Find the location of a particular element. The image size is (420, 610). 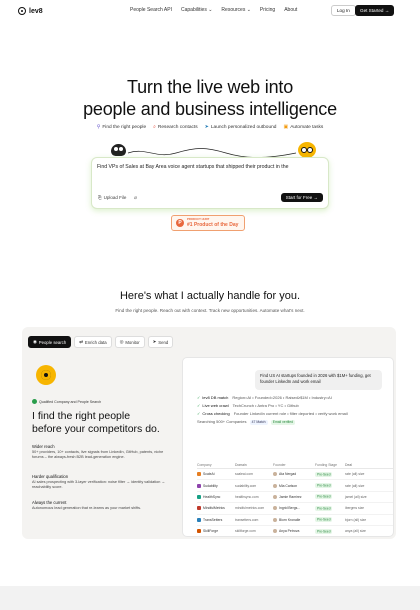

nav-link-about: About is located at coordinates (290, 10).